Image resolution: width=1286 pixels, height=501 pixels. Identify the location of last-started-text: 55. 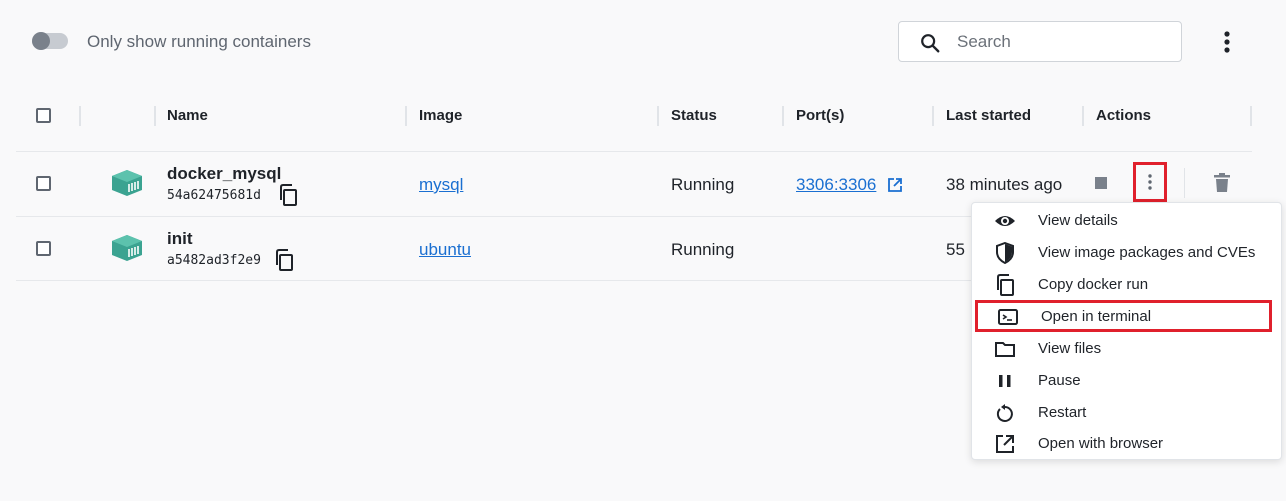
(955, 249).